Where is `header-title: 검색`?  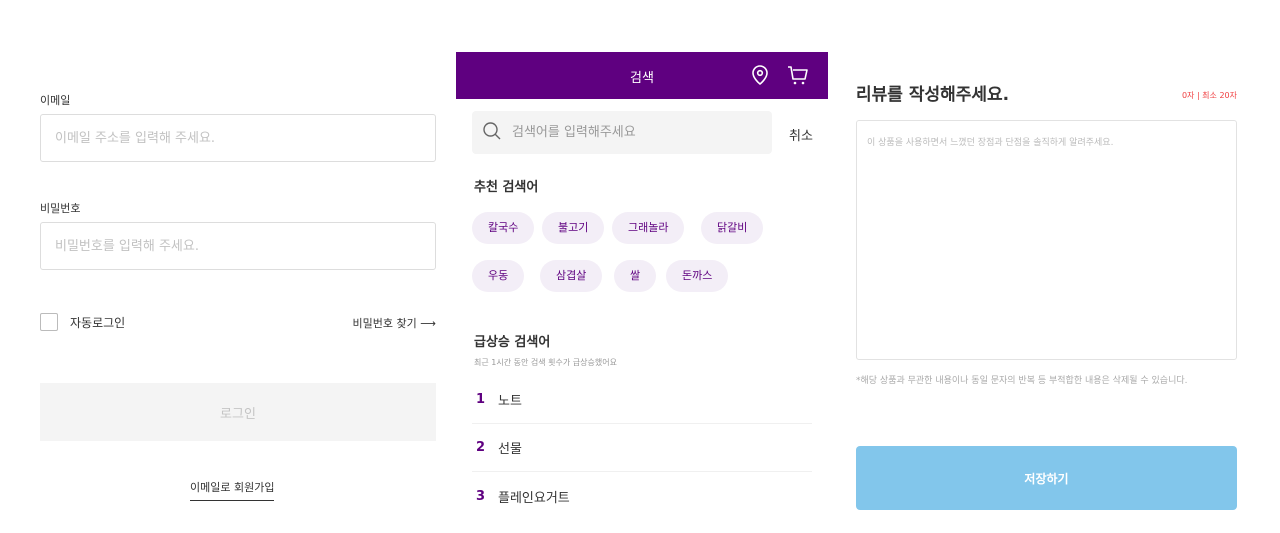
header-title: 검색 is located at coordinates (642, 78).